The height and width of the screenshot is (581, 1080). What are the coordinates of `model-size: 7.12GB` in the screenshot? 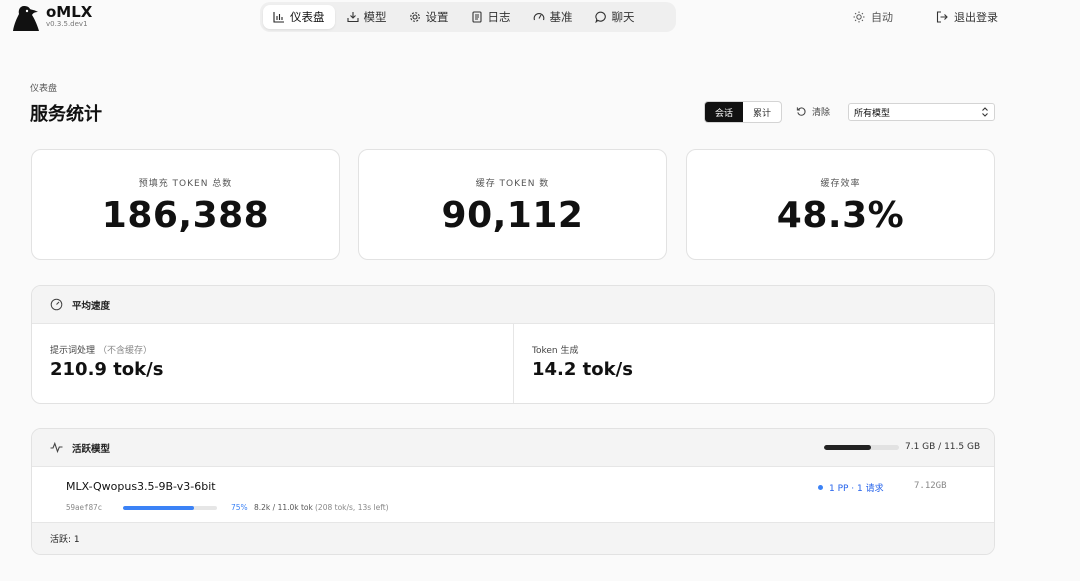 It's located at (930, 486).